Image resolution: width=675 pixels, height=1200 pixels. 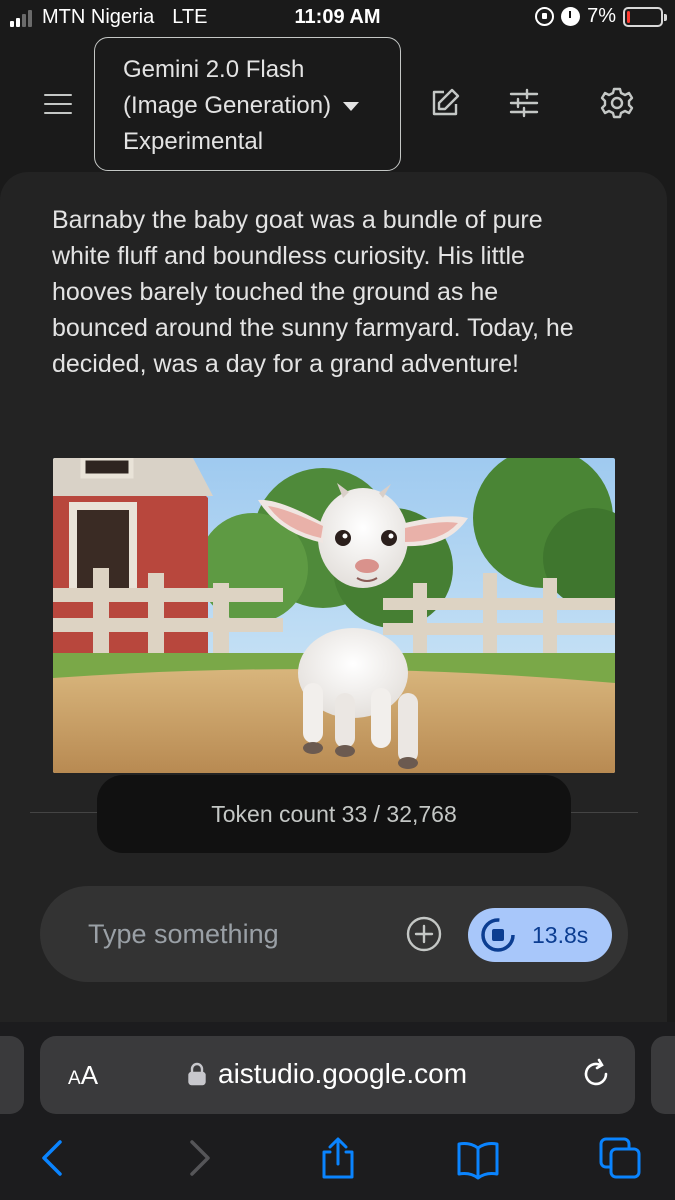 I want to click on stop-icon, so click(x=498, y=935).